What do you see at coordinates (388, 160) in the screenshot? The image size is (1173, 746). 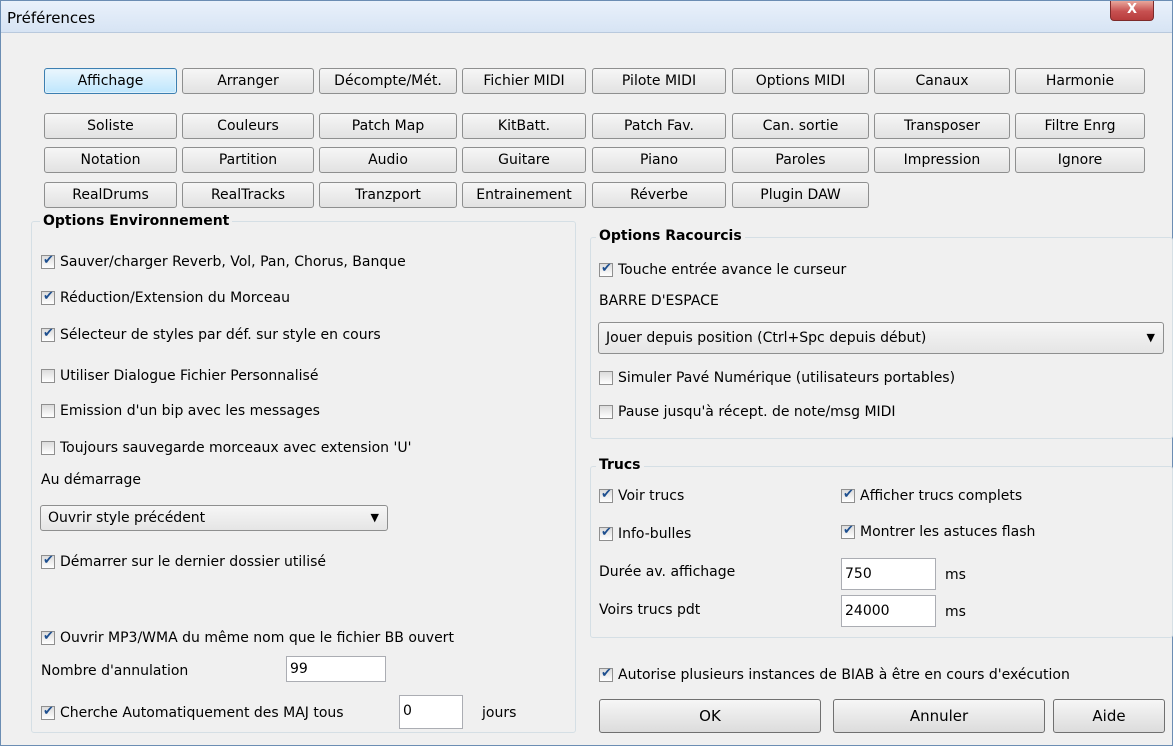 I see `tab-audio: Audio` at bounding box center [388, 160].